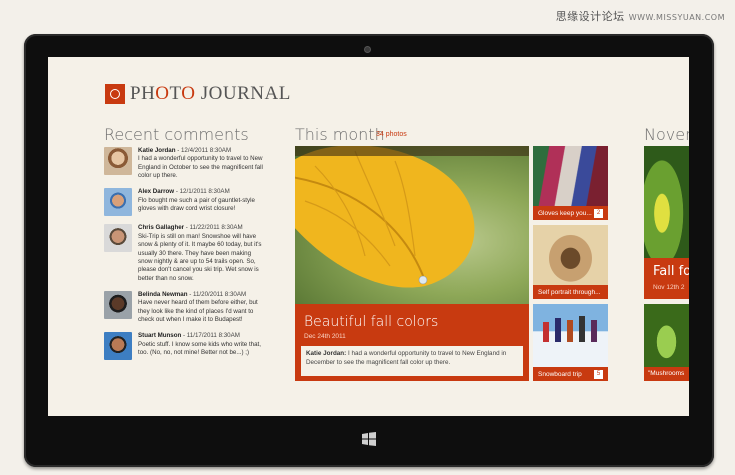  What do you see at coordinates (598, 213) in the screenshot?
I see `tile-count-badge: 2` at bounding box center [598, 213].